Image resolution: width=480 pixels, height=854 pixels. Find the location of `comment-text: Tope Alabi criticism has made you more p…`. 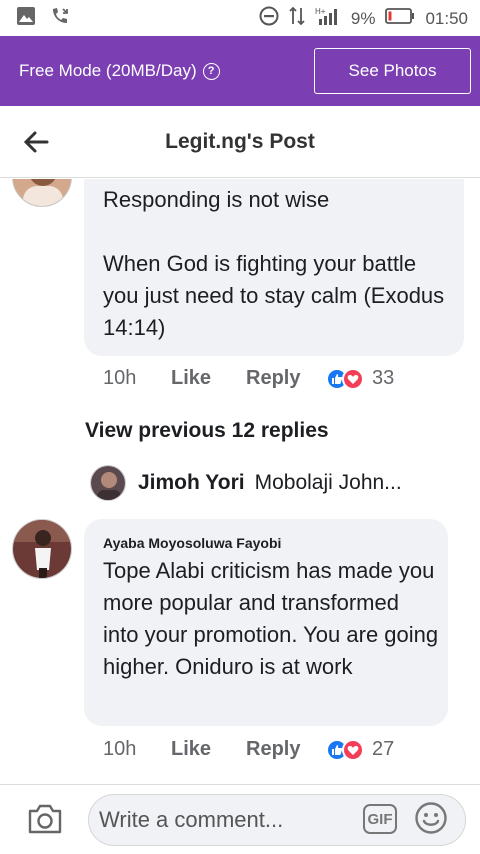

comment-text: Tope Alabi criticism has made you more p… is located at coordinates (271, 618).